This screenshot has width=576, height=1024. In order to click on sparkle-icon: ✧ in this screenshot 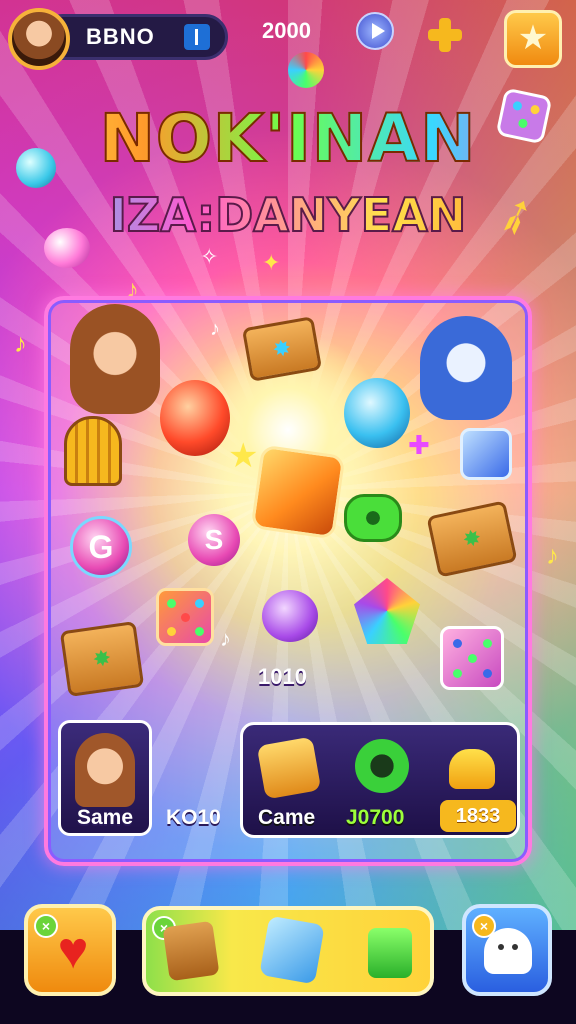, I will do `click(209, 256)`.